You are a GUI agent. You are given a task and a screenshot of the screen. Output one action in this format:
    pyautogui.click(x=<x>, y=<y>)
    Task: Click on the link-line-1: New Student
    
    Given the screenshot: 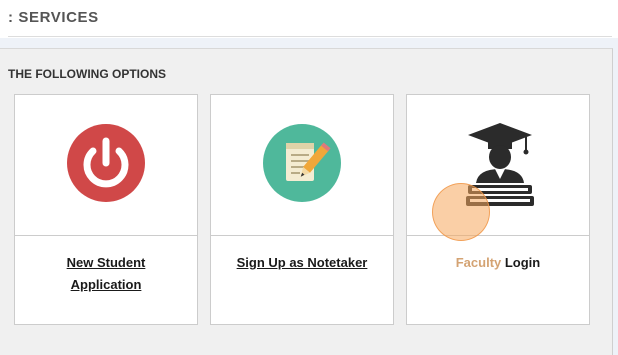 What is the action you would take?
    pyautogui.click(x=106, y=262)
    